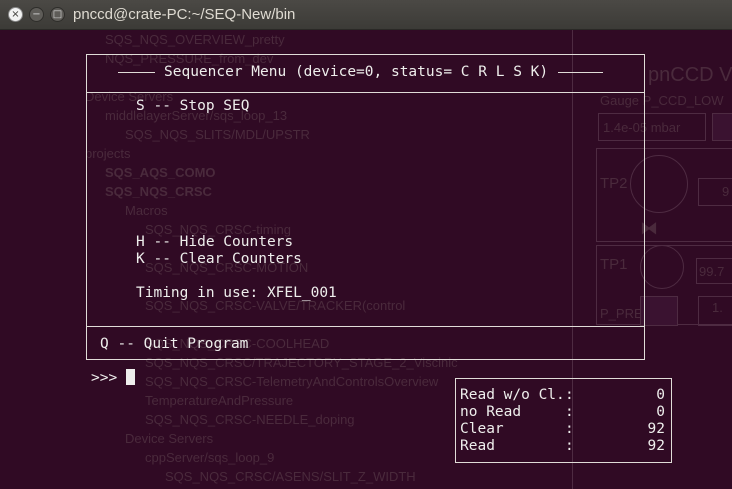 This screenshot has height=489, width=732. I want to click on header-rule-left, so click(136, 72).